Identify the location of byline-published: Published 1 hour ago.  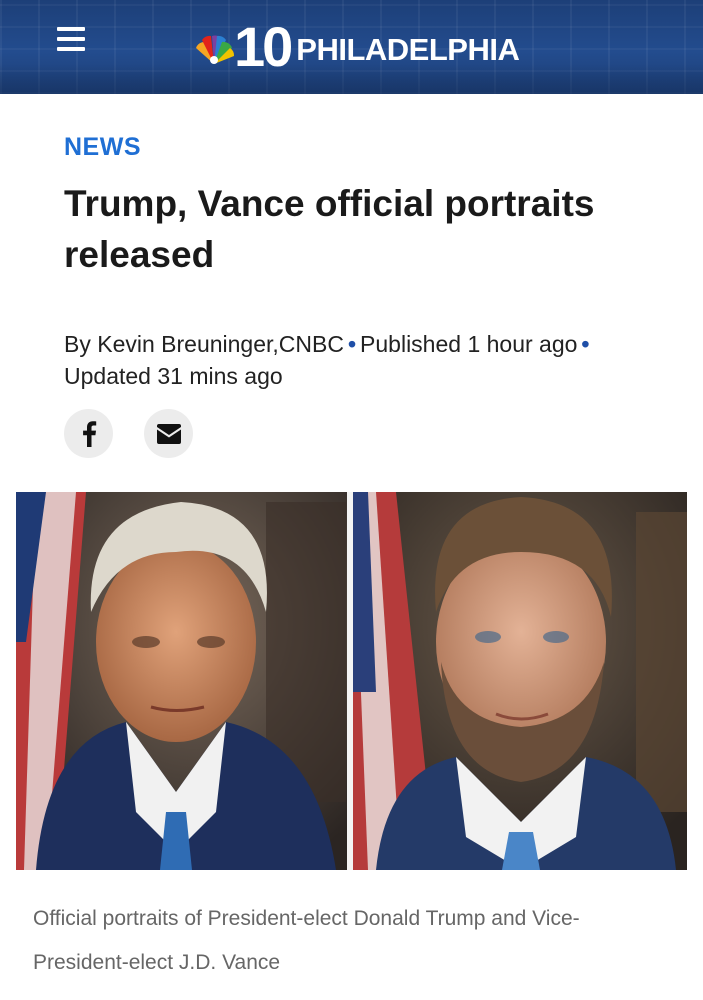
(469, 344).